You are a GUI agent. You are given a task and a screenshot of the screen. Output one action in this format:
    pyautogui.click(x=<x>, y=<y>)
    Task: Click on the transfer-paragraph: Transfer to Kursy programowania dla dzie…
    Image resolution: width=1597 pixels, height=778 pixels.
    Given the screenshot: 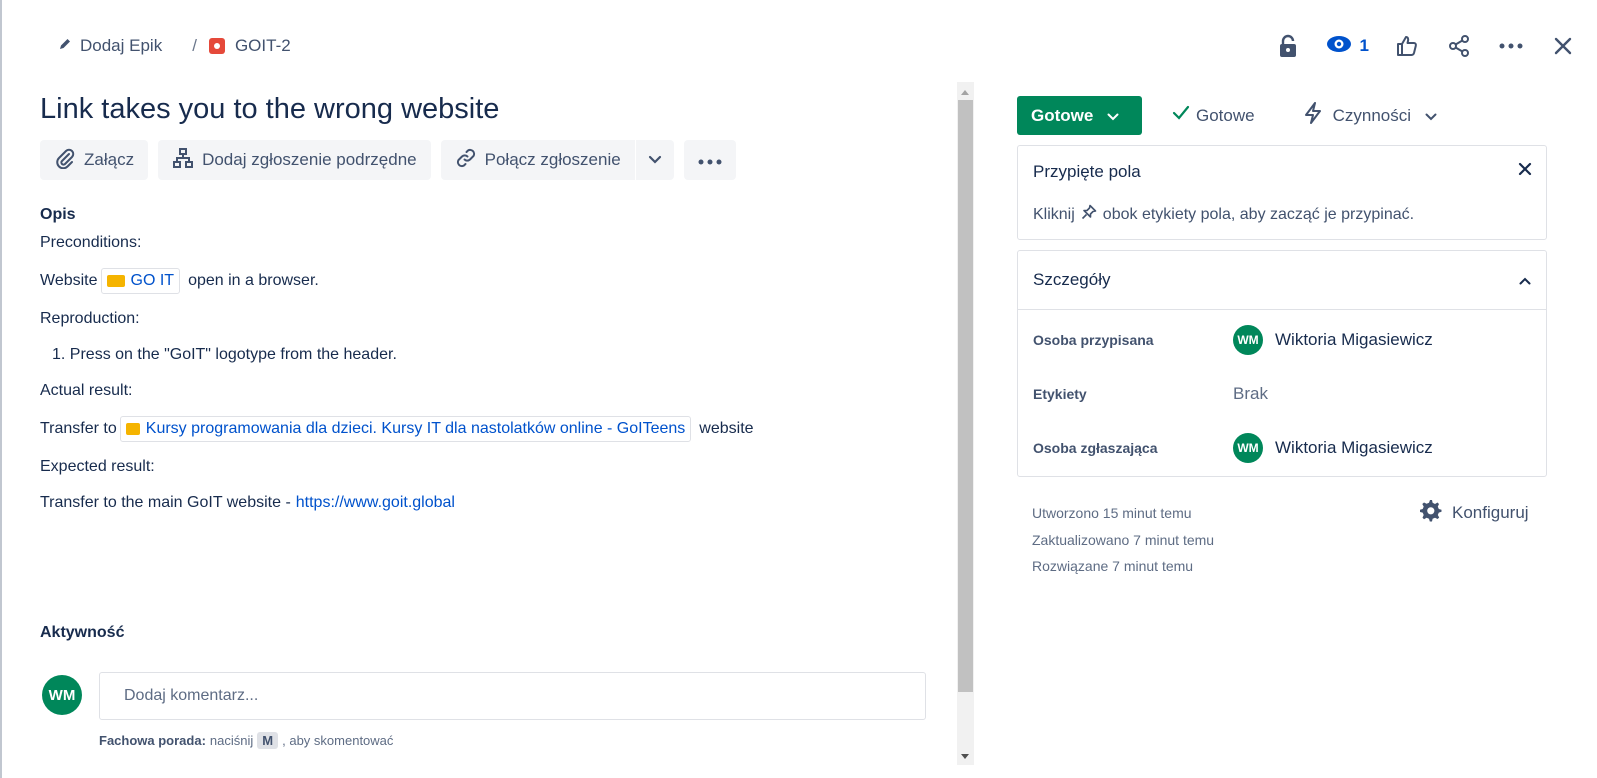 What is the action you would take?
    pyautogui.click(x=490, y=429)
    